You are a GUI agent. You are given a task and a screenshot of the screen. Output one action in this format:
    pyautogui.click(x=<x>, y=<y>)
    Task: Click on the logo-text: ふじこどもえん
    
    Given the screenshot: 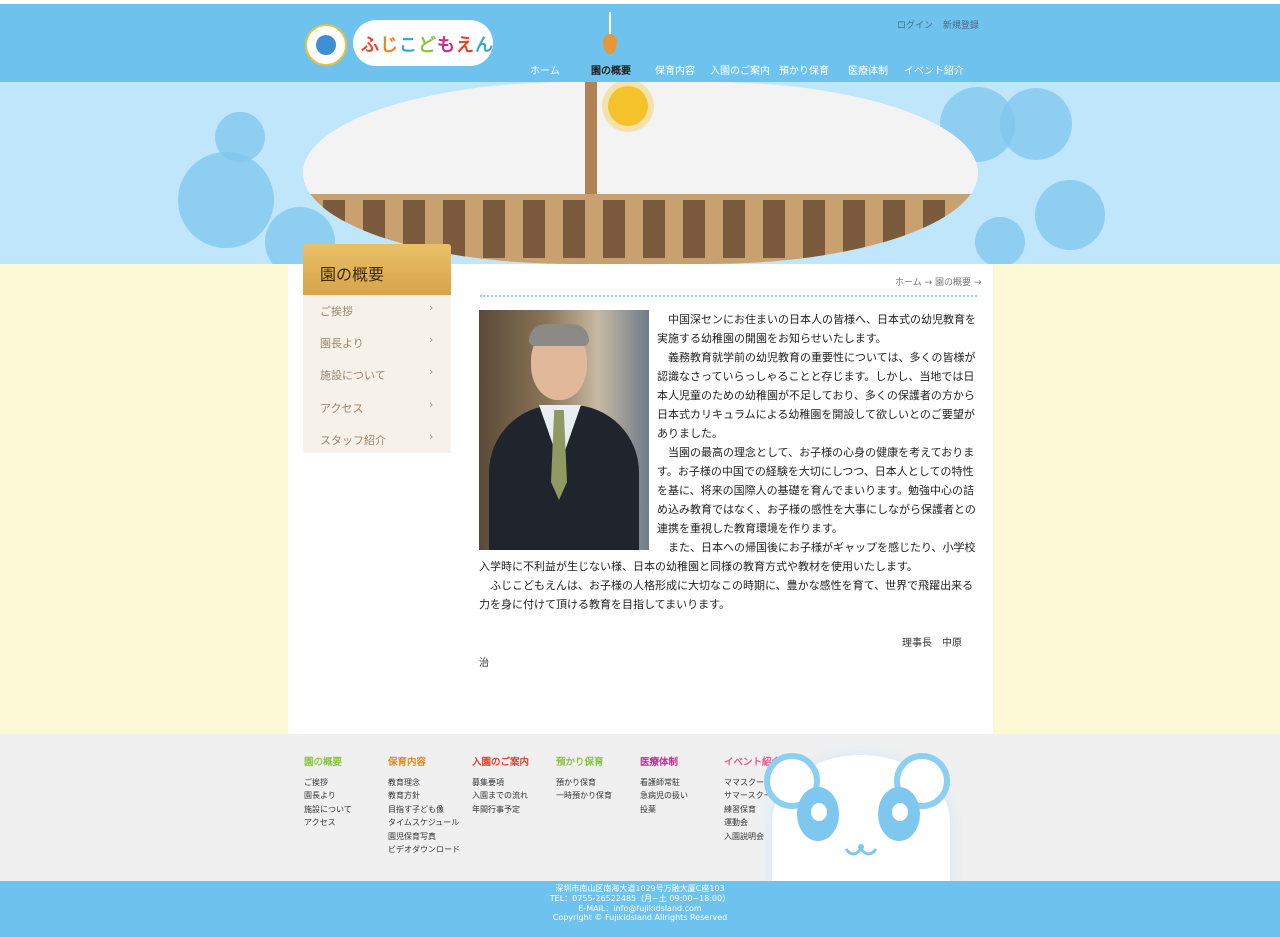 What is the action you would take?
    pyautogui.click(x=427, y=44)
    